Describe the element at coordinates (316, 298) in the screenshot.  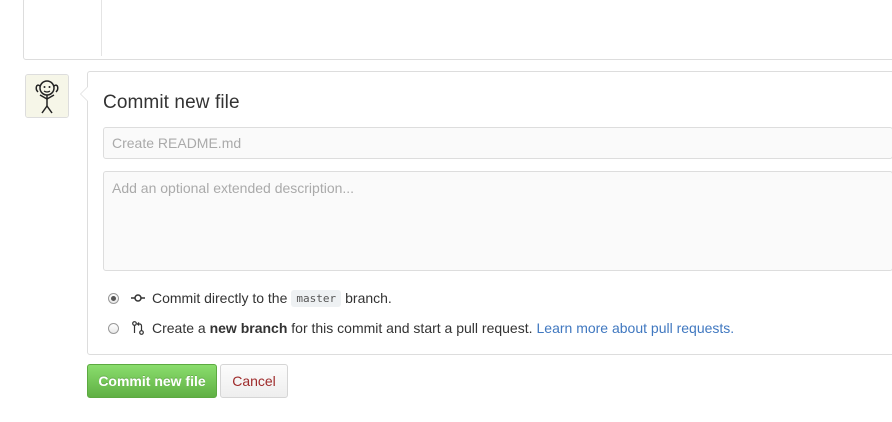
I see `branch-name: master` at that location.